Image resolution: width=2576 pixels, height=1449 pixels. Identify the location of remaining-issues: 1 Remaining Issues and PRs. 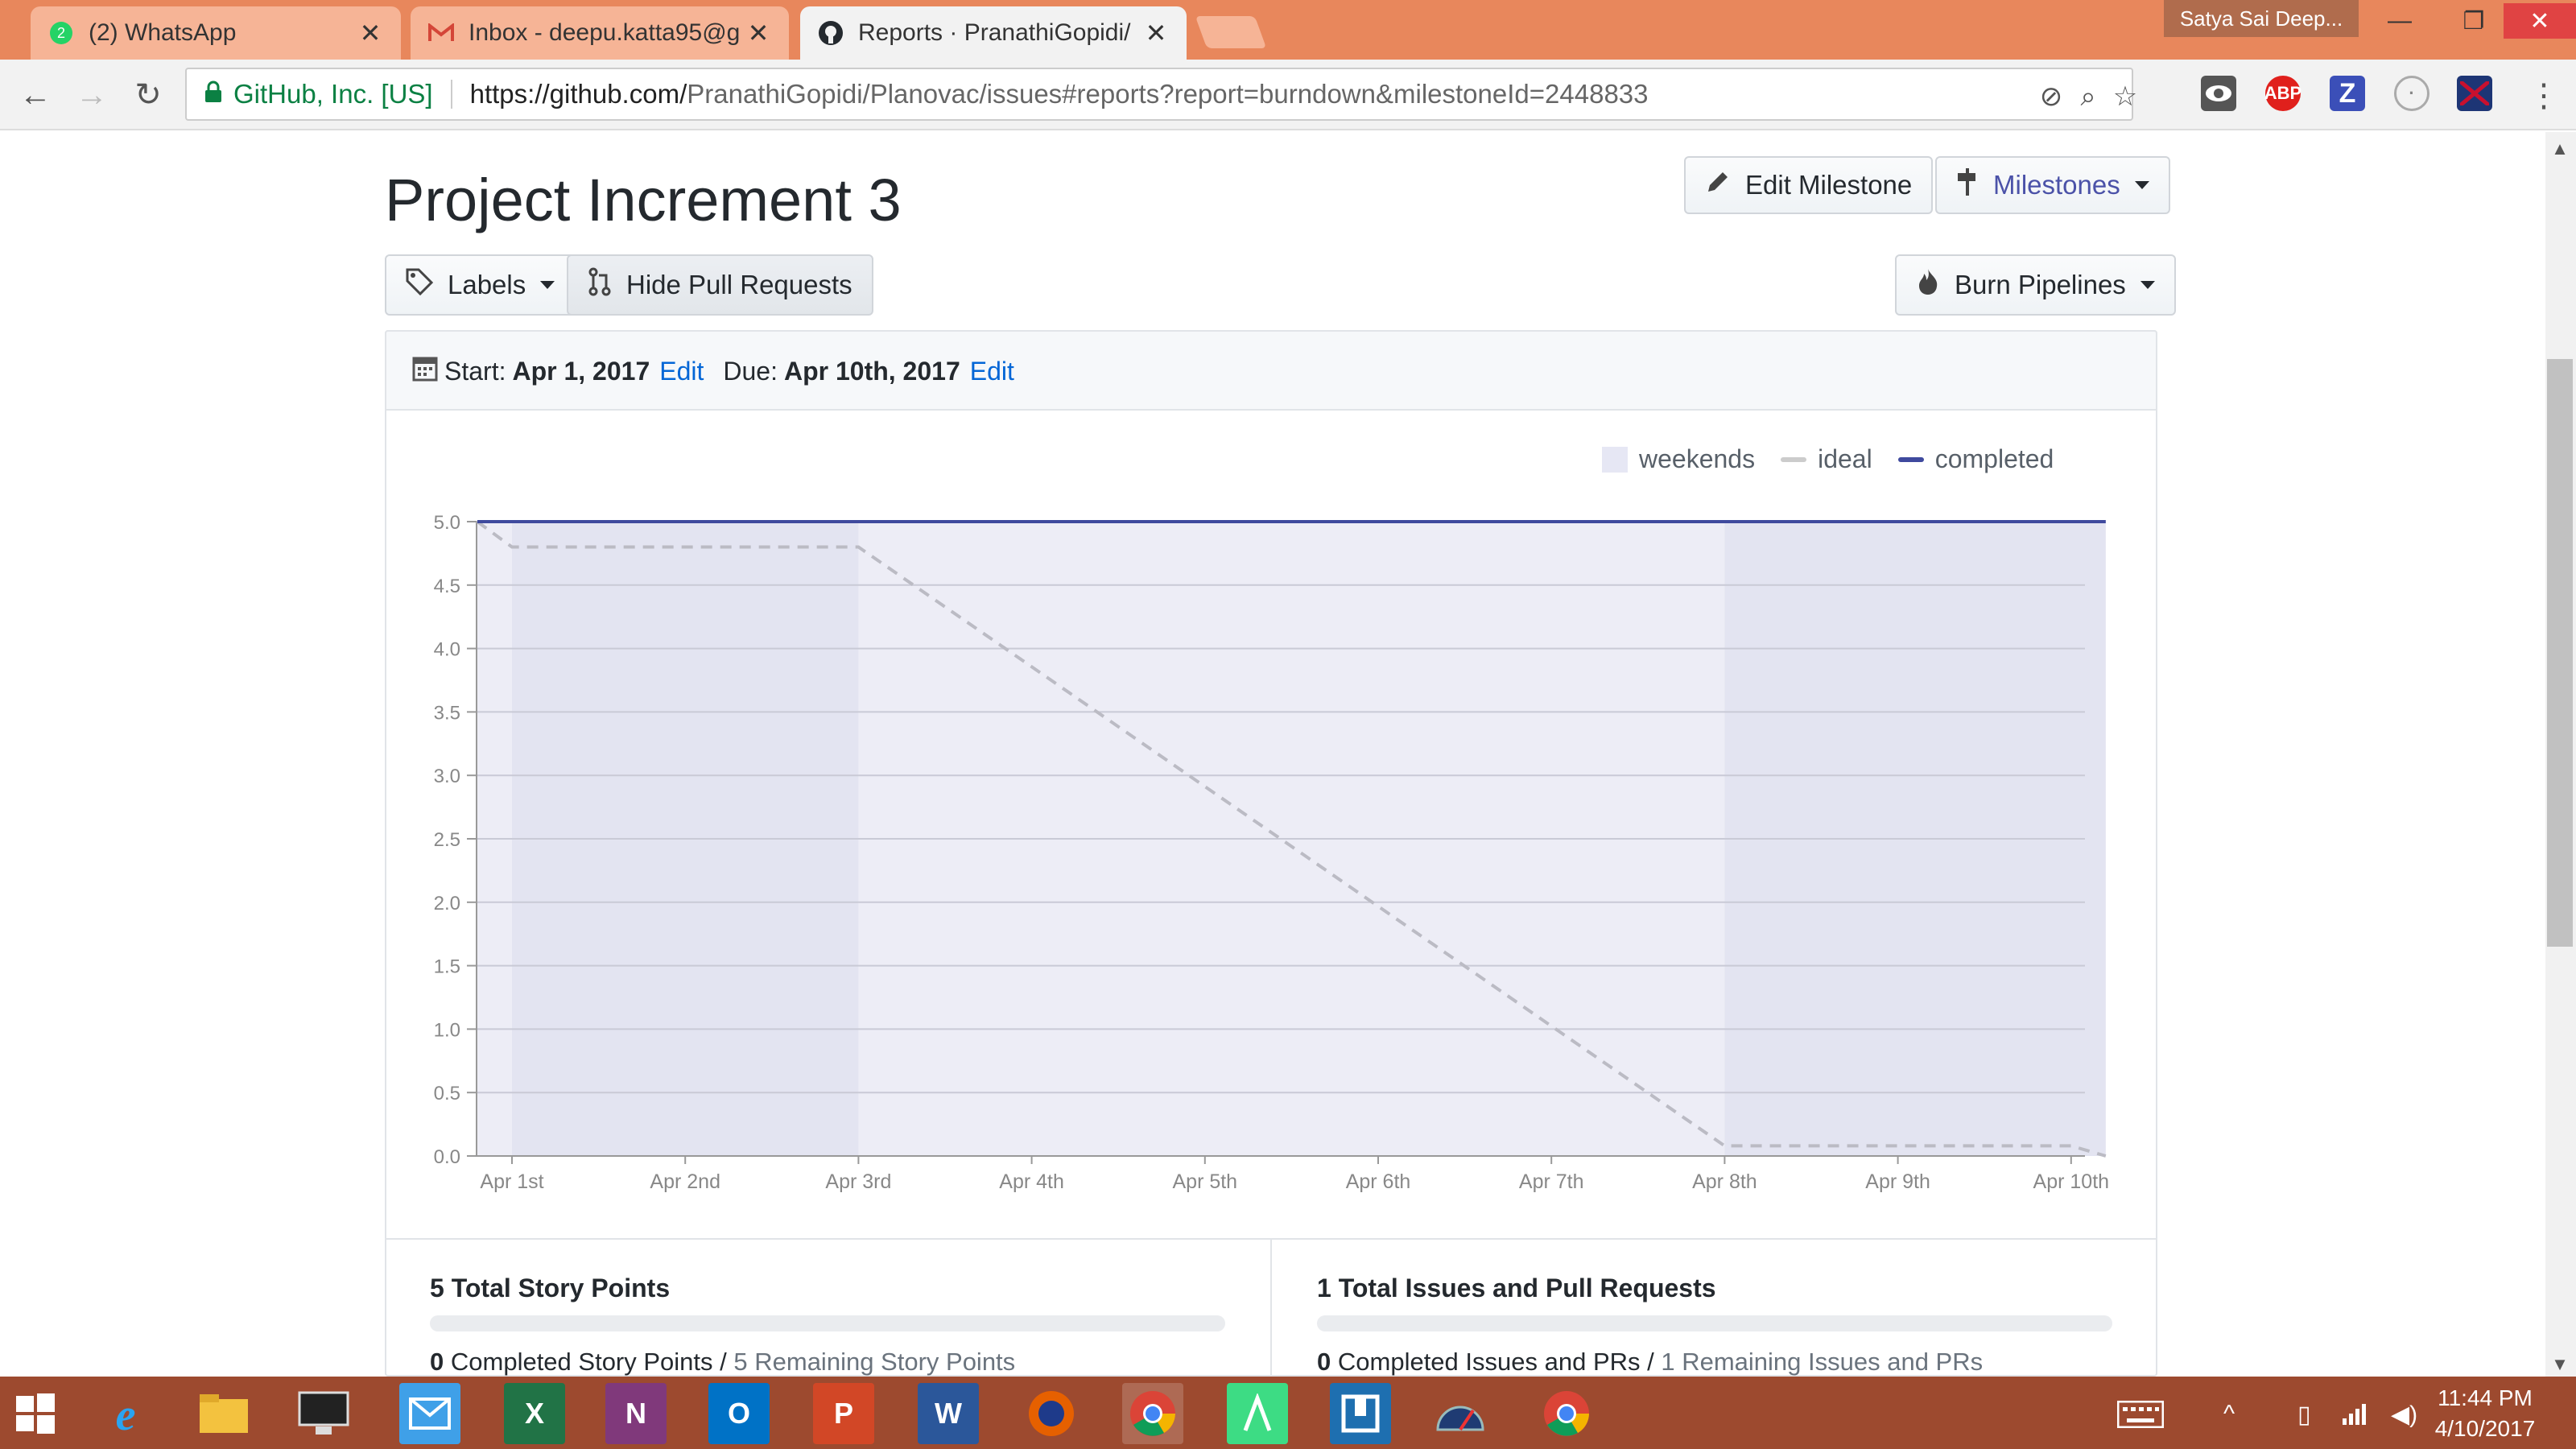
(1822, 1362).